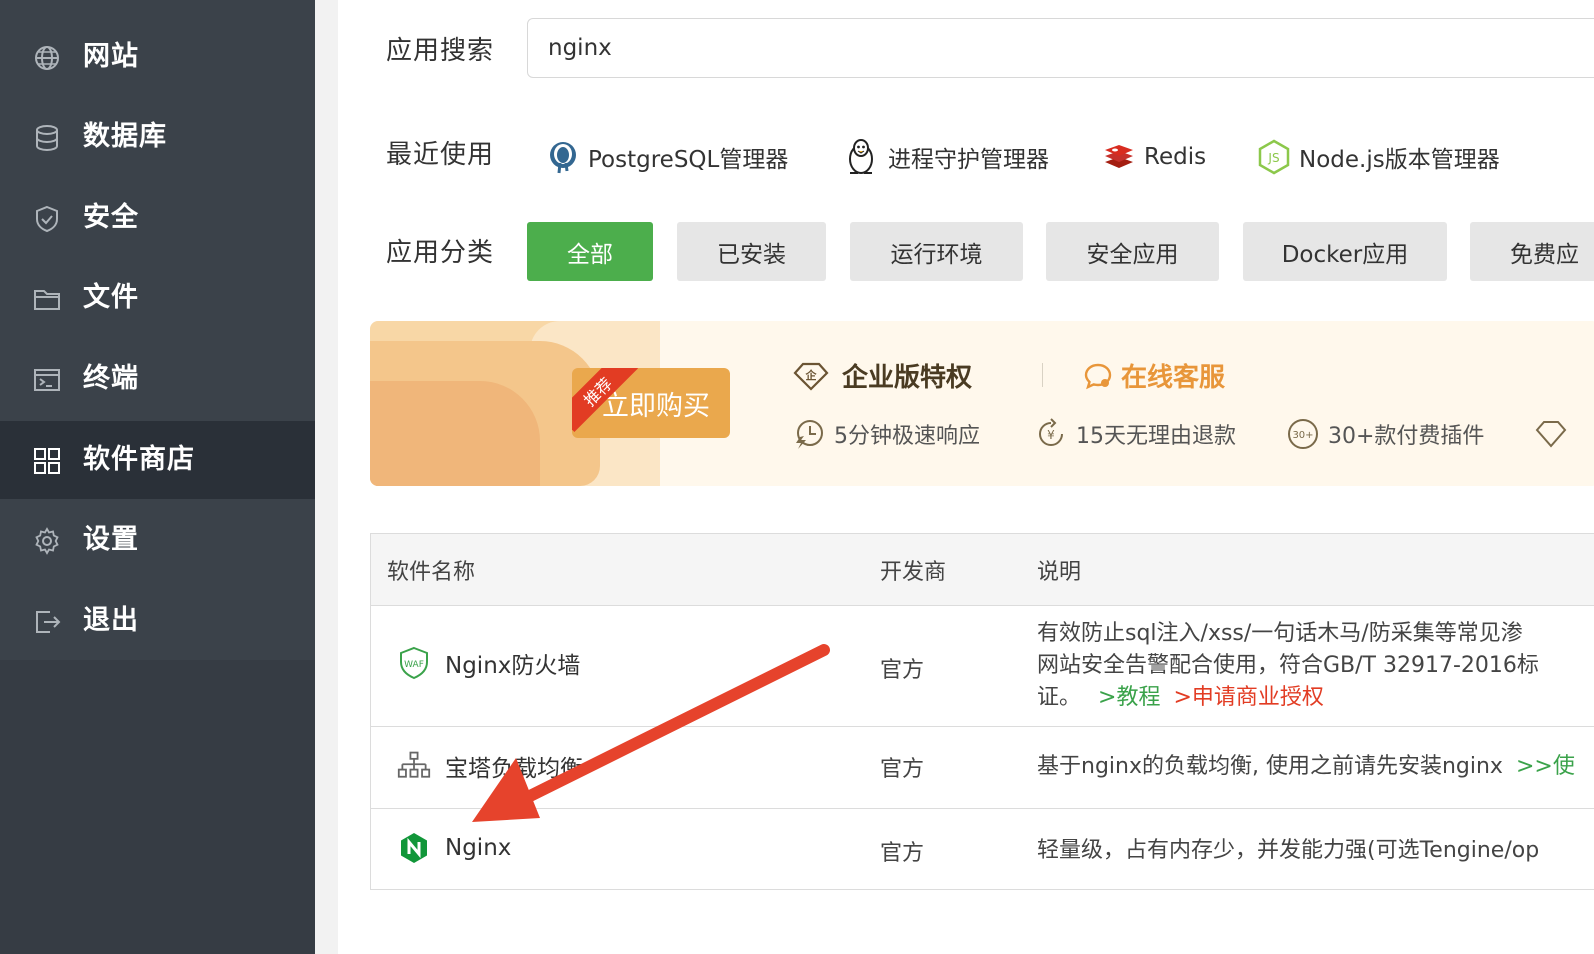 The image size is (1594, 954). I want to click on diamond-icon, so click(1551, 434).